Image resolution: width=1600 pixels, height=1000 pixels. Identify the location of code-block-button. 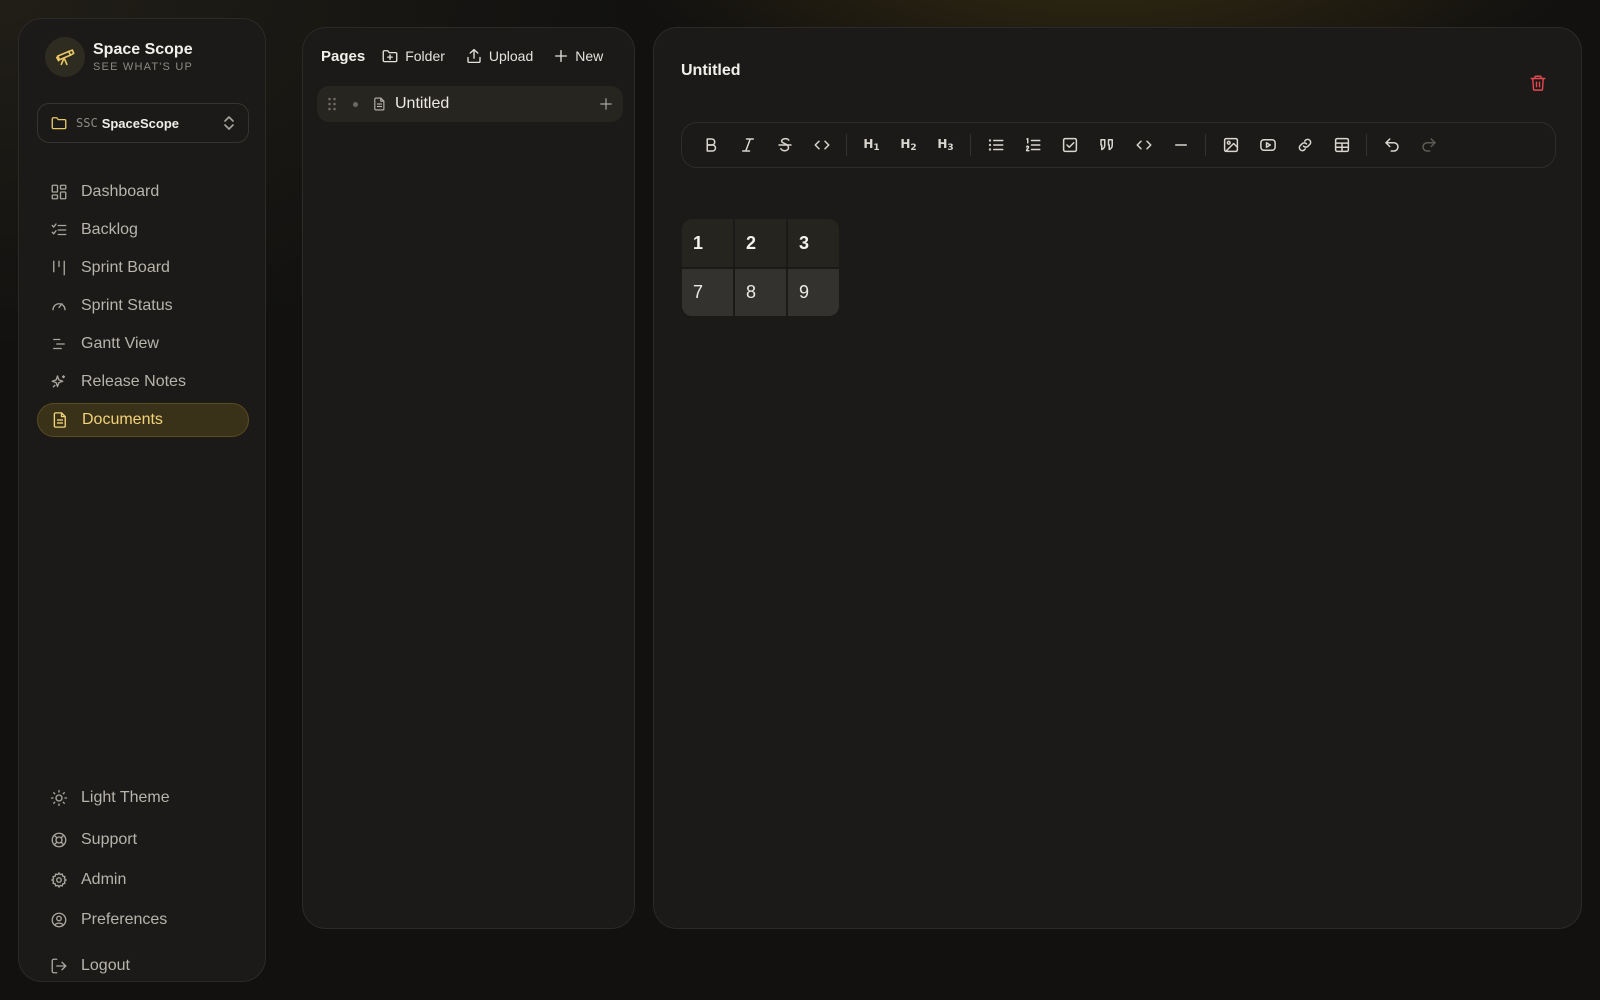
(1144, 145).